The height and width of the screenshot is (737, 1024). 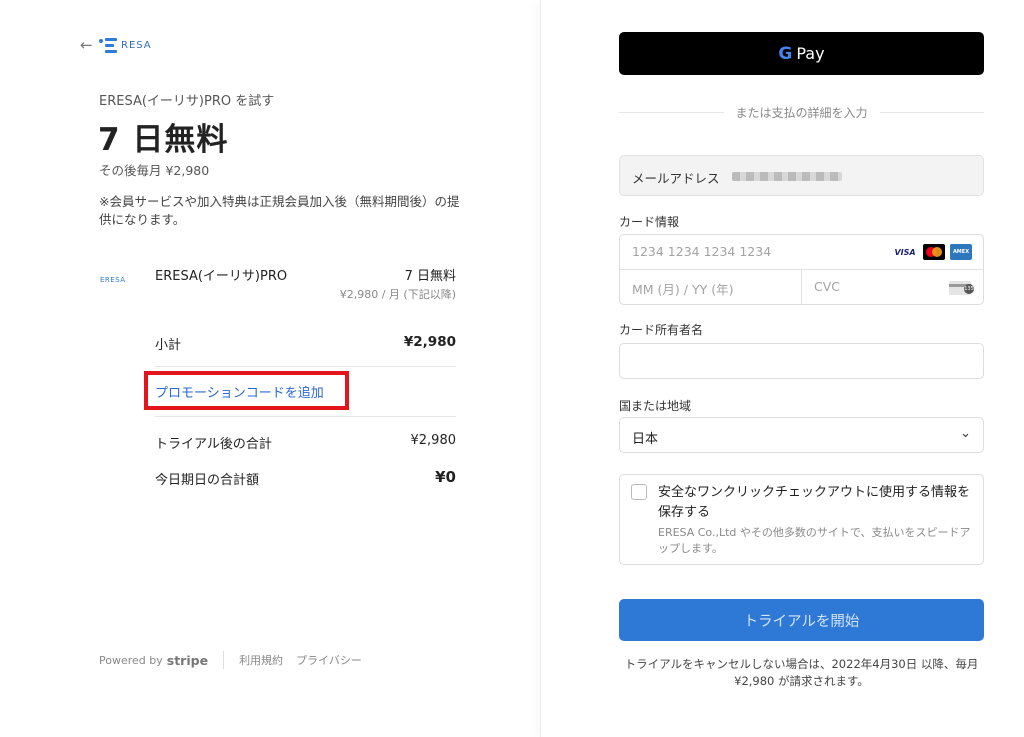 I want to click on or-text: または支払の詳細を入力, so click(x=801, y=113).